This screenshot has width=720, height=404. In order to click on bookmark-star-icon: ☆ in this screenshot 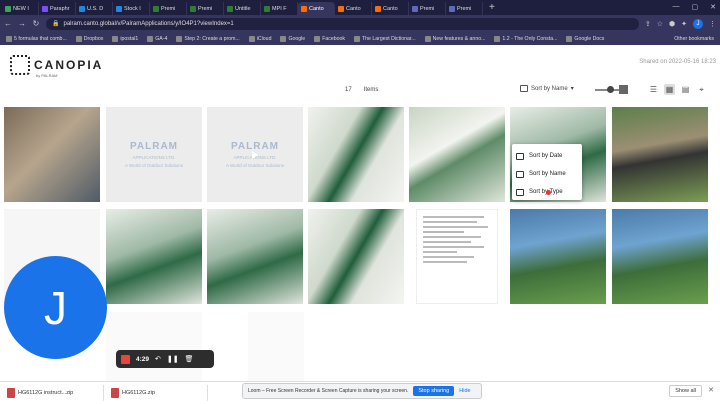, I will do `click(660, 24)`.